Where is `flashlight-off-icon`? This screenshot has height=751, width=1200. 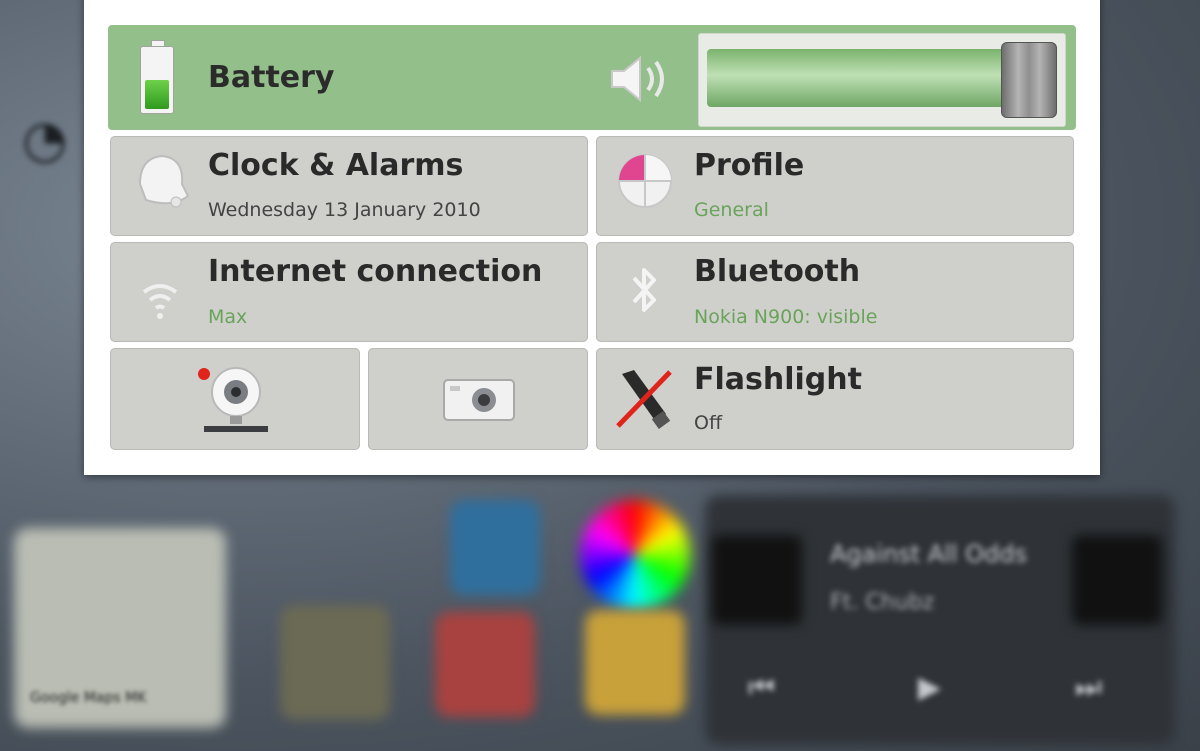 flashlight-off-icon is located at coordinates (644, 399).